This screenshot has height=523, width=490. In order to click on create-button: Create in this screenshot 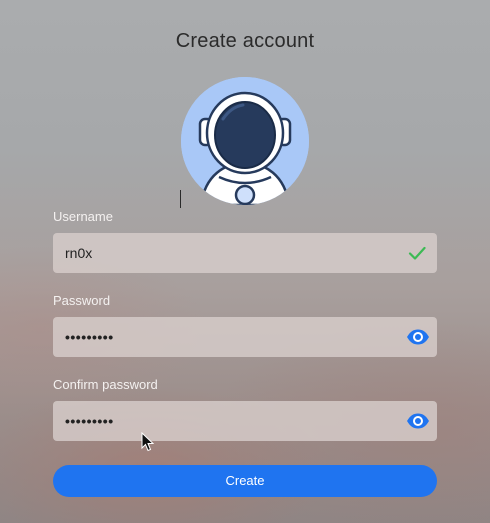, I will do `click(245, 481)`.